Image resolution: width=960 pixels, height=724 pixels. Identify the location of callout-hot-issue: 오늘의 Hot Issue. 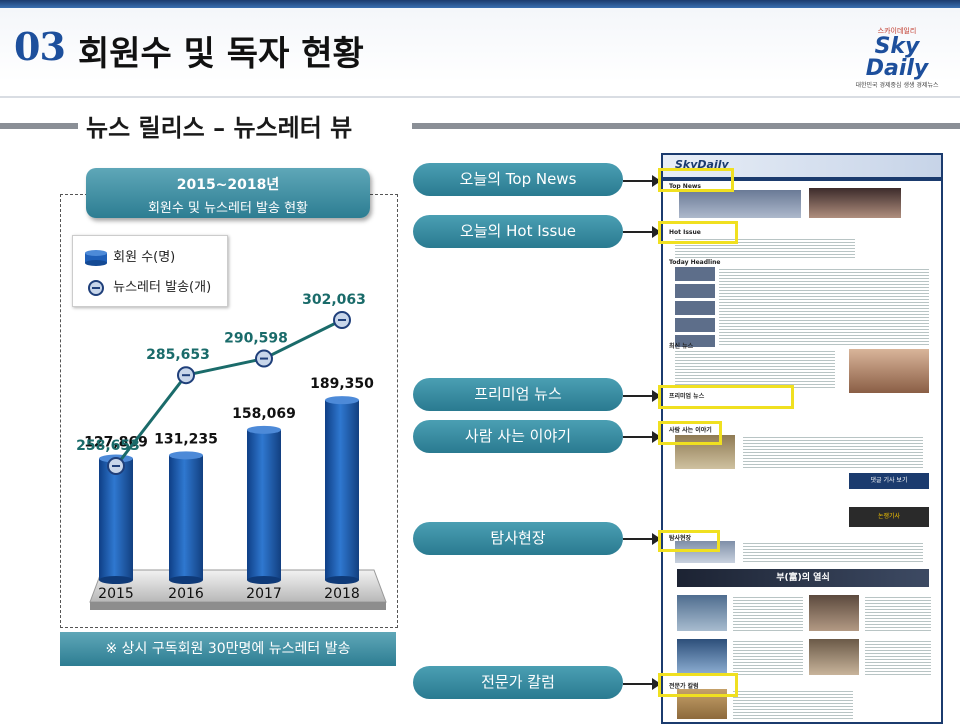
(518, 231).